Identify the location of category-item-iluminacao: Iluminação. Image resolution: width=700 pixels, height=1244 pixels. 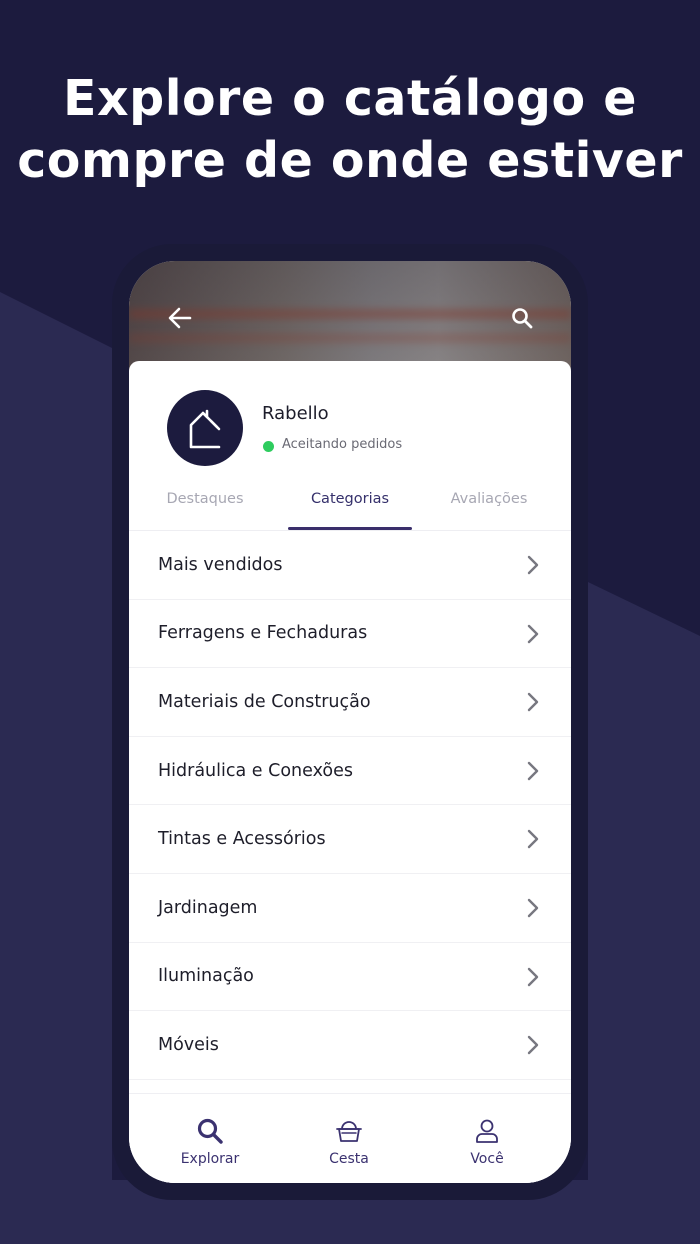
(350, 977).